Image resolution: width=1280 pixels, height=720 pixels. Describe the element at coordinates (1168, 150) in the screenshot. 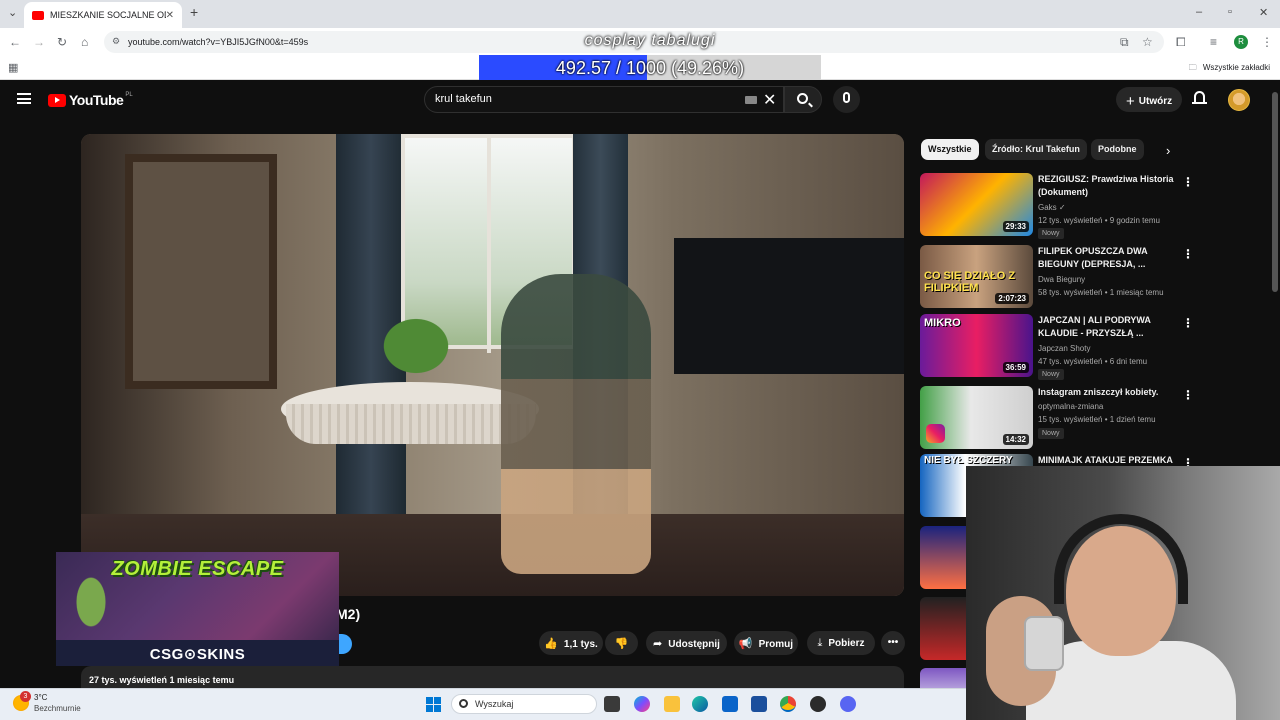

I see `chevron-right-icon: ›` at that location.